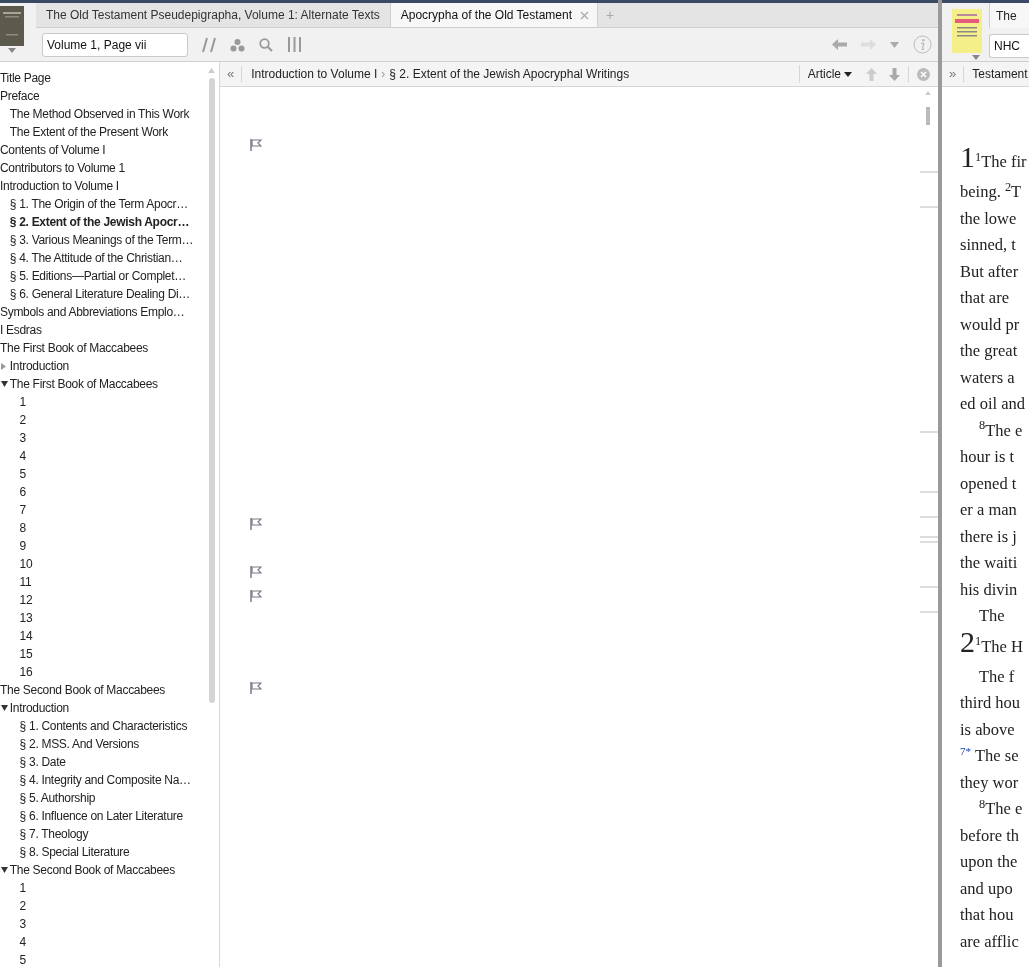 The height and width of the screenshot is (967, 1029). I want to click on text-line: being. $^{2}$T, so click(991, 191).